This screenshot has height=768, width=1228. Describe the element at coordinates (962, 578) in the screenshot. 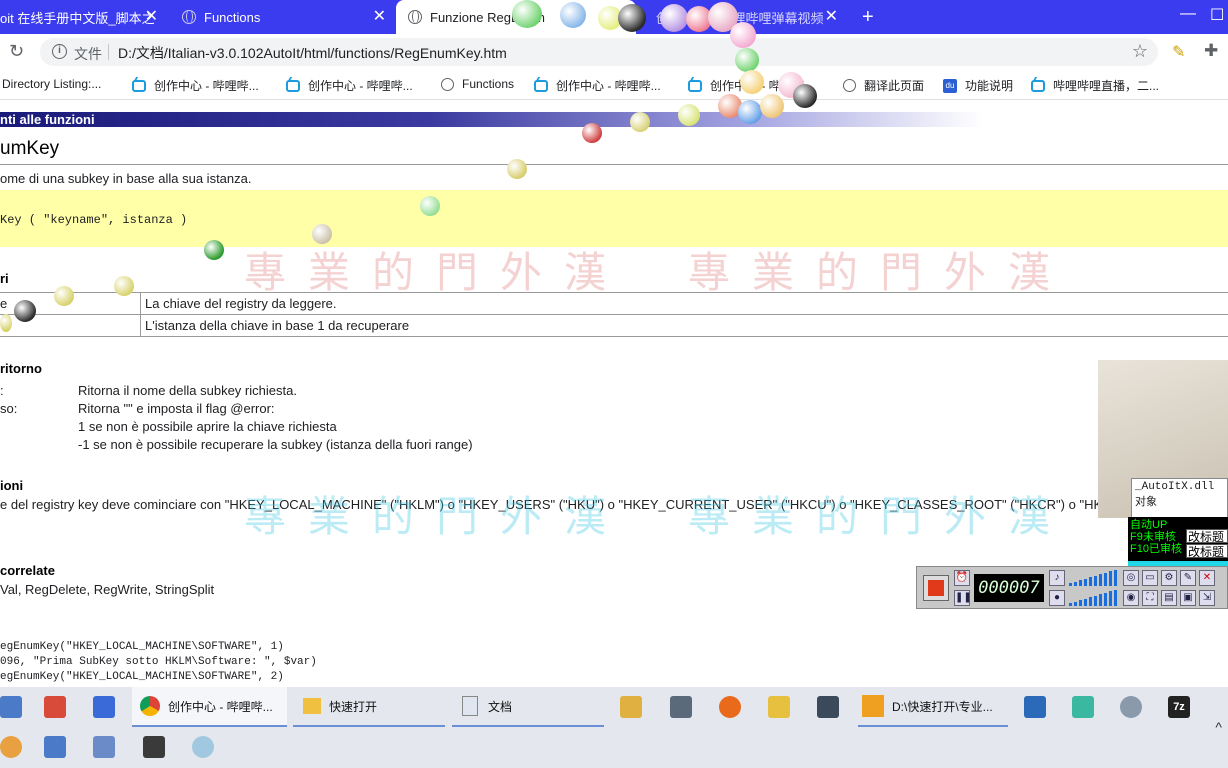

I see `alarm-icon: ⏰` at that location.